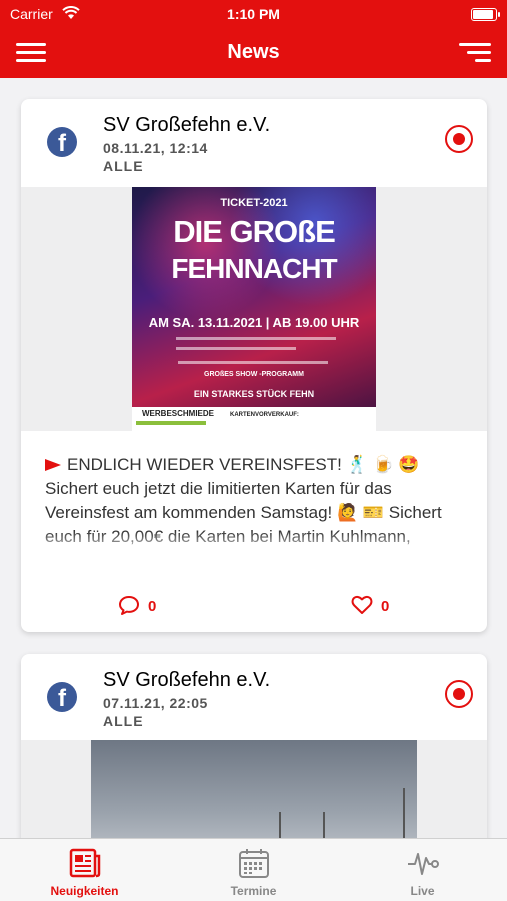  Describe the element at coordinates (243, 464) in the screenshot. I see `post-text-headline: ENDLICH WIEDER VEREINSFEST! 🕺 🍺 🤩` at that location.